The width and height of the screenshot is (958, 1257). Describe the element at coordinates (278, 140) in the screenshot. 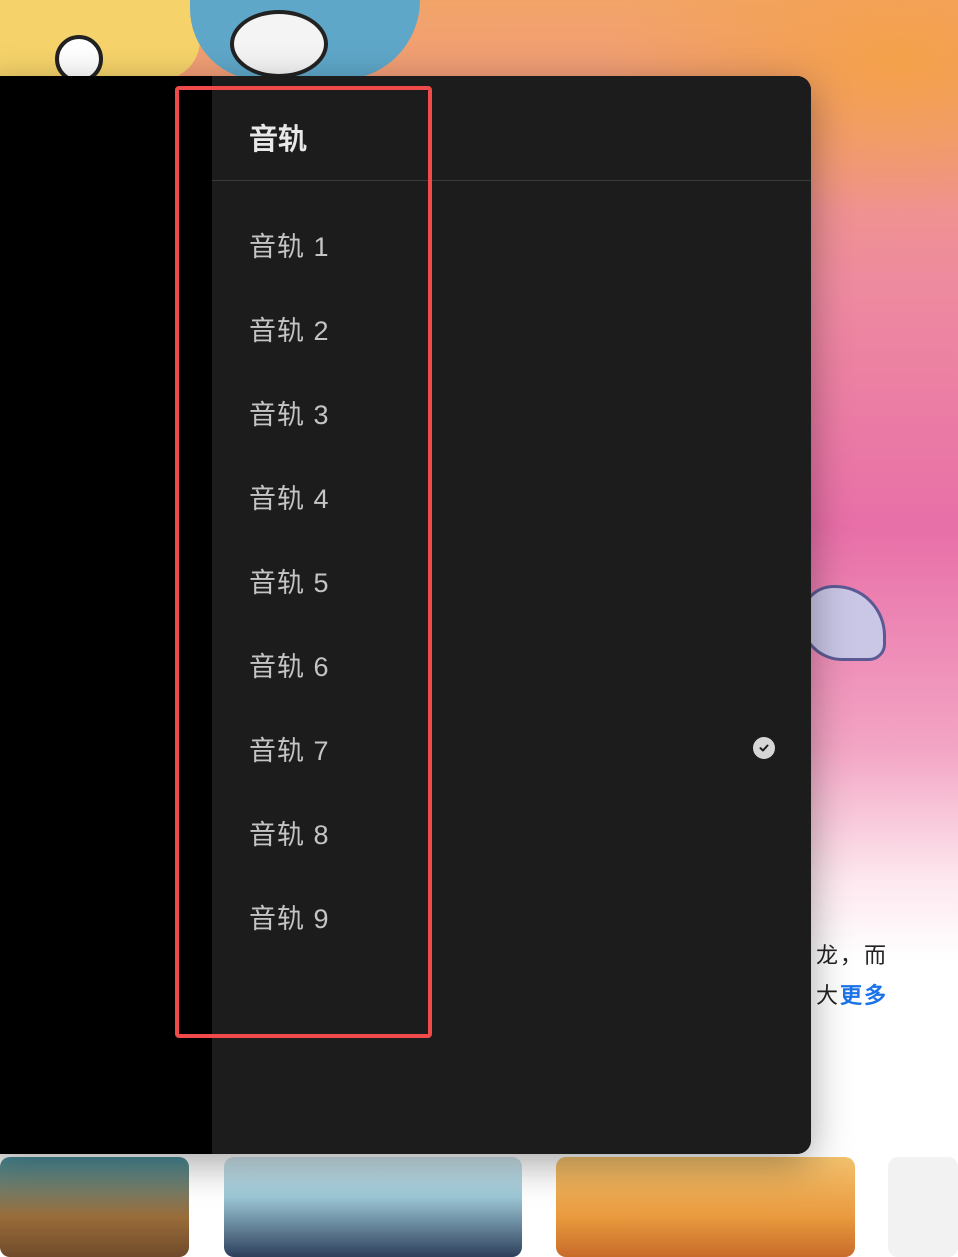

I see `panel-title: 音轨` at that location.